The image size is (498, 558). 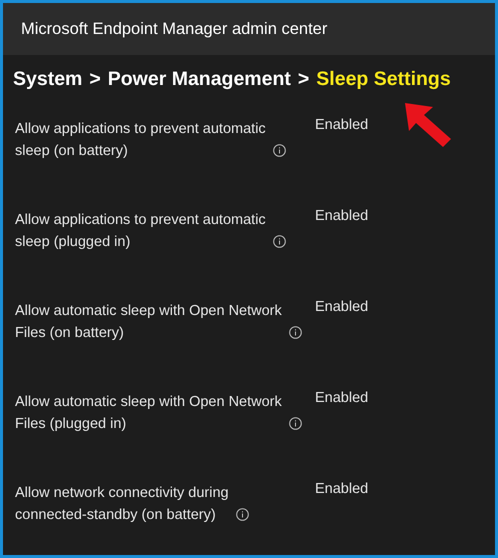 I want to click on breadcrumb-item: Power Management, so click(x=199, y=79).